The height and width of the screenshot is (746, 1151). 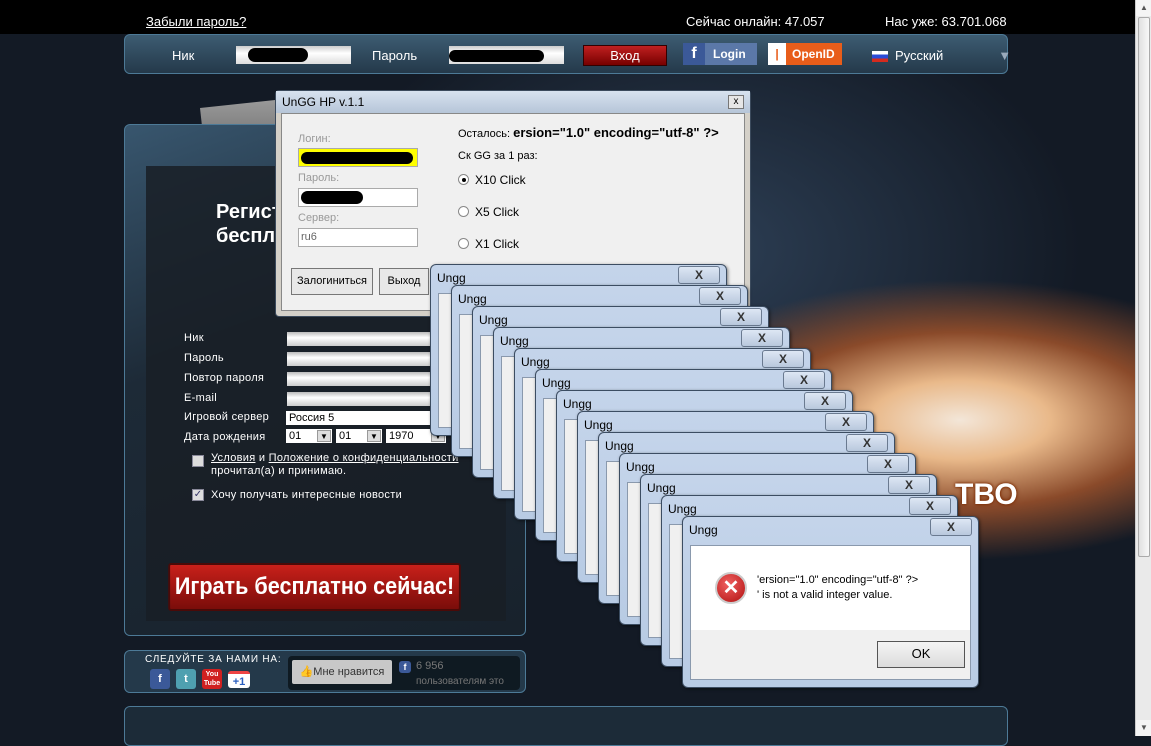 I want to click on openid-icon: |, so click(x=777, y=54).